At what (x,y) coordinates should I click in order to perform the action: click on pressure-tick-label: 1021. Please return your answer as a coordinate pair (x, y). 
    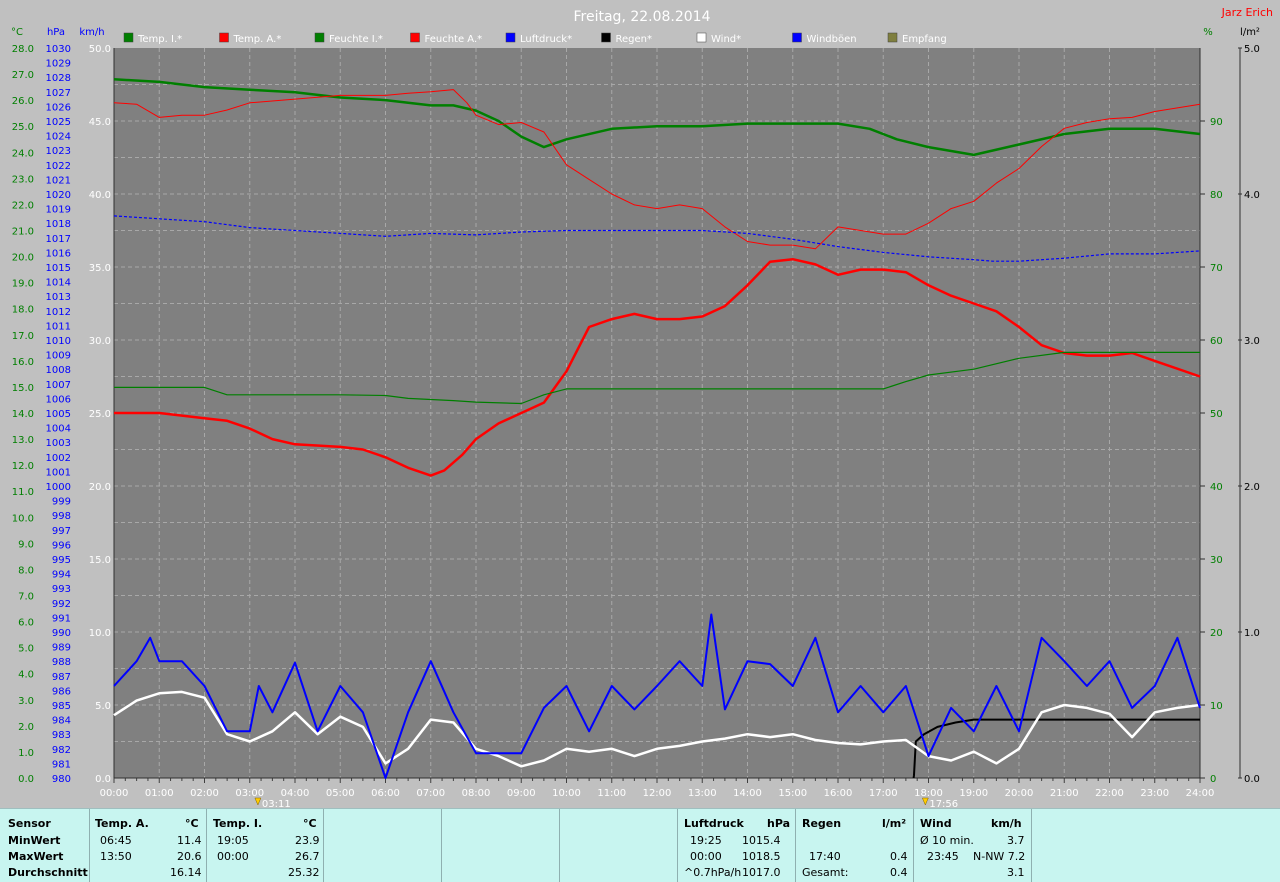
    Looking at the image, I should click on (58, 180).